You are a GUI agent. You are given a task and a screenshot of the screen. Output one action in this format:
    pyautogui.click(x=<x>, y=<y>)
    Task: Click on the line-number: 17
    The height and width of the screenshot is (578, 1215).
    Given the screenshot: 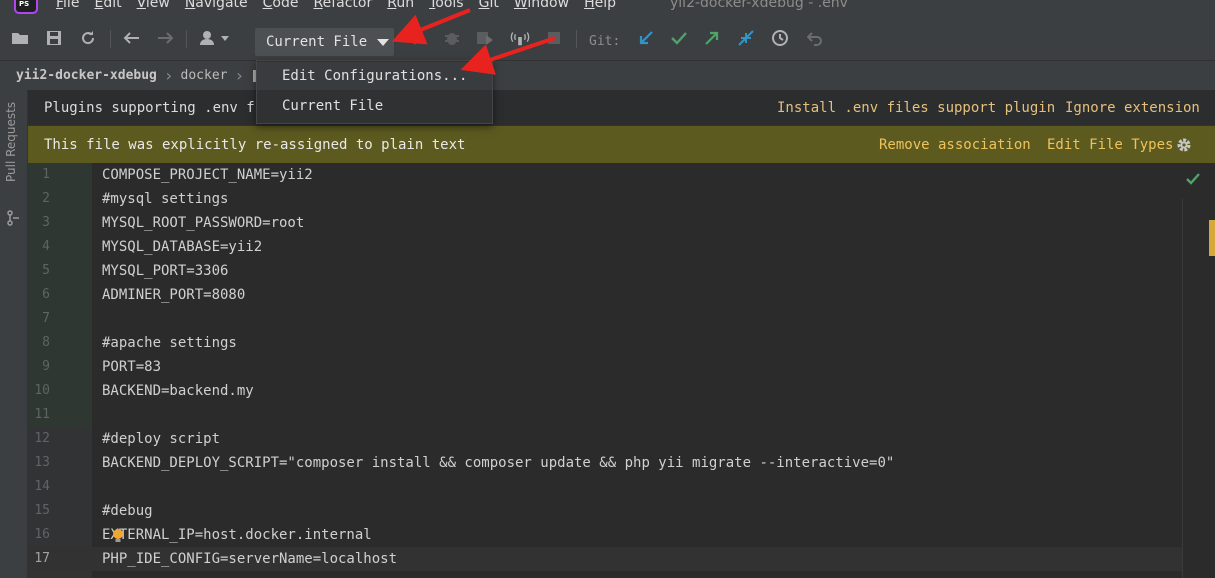 What is the action you would take?
    pyautogui.click(x=42, y=558)
    